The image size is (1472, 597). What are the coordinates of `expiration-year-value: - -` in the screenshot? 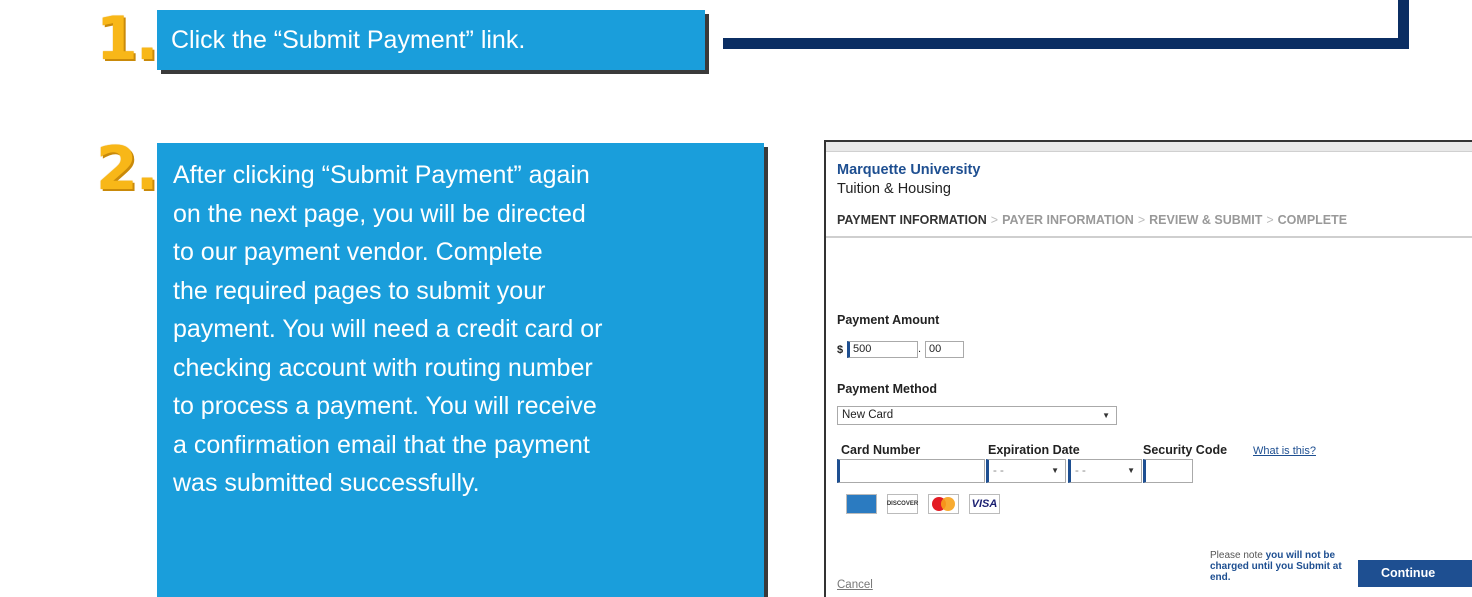 It's located at (1080, 471).